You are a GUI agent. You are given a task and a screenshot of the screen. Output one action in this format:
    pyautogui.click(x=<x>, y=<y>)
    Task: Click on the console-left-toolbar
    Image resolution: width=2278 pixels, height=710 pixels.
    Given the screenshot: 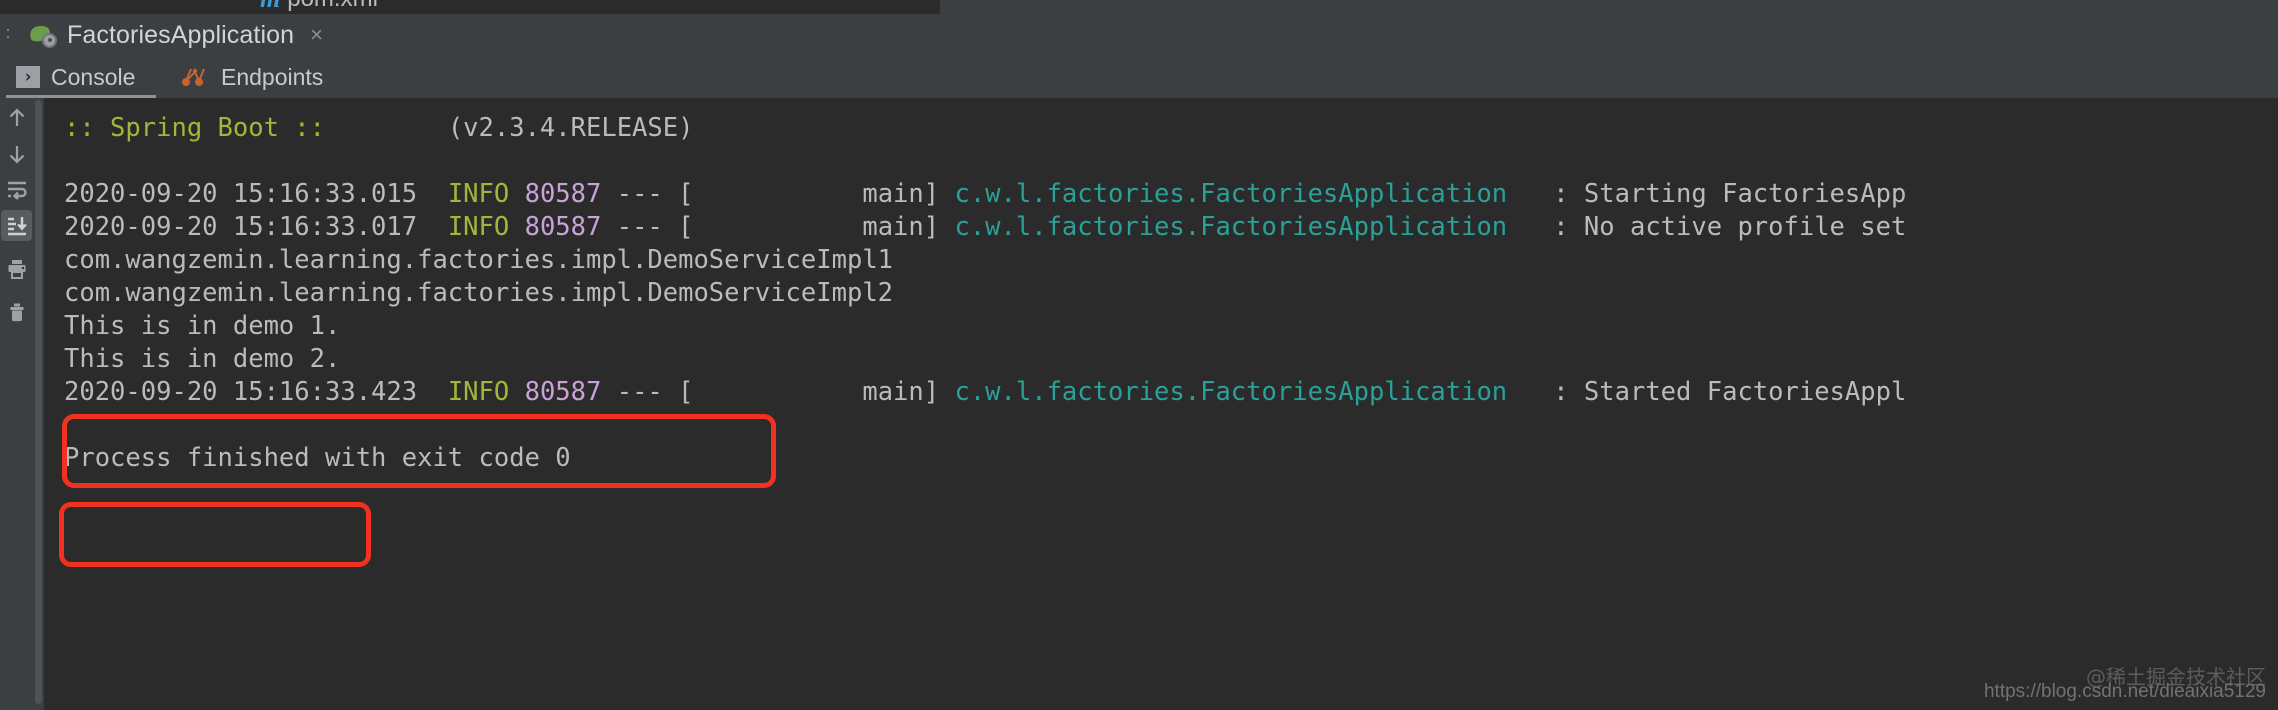 What is the action you would take?
    pyautogui.click(x=16, y=404)
    